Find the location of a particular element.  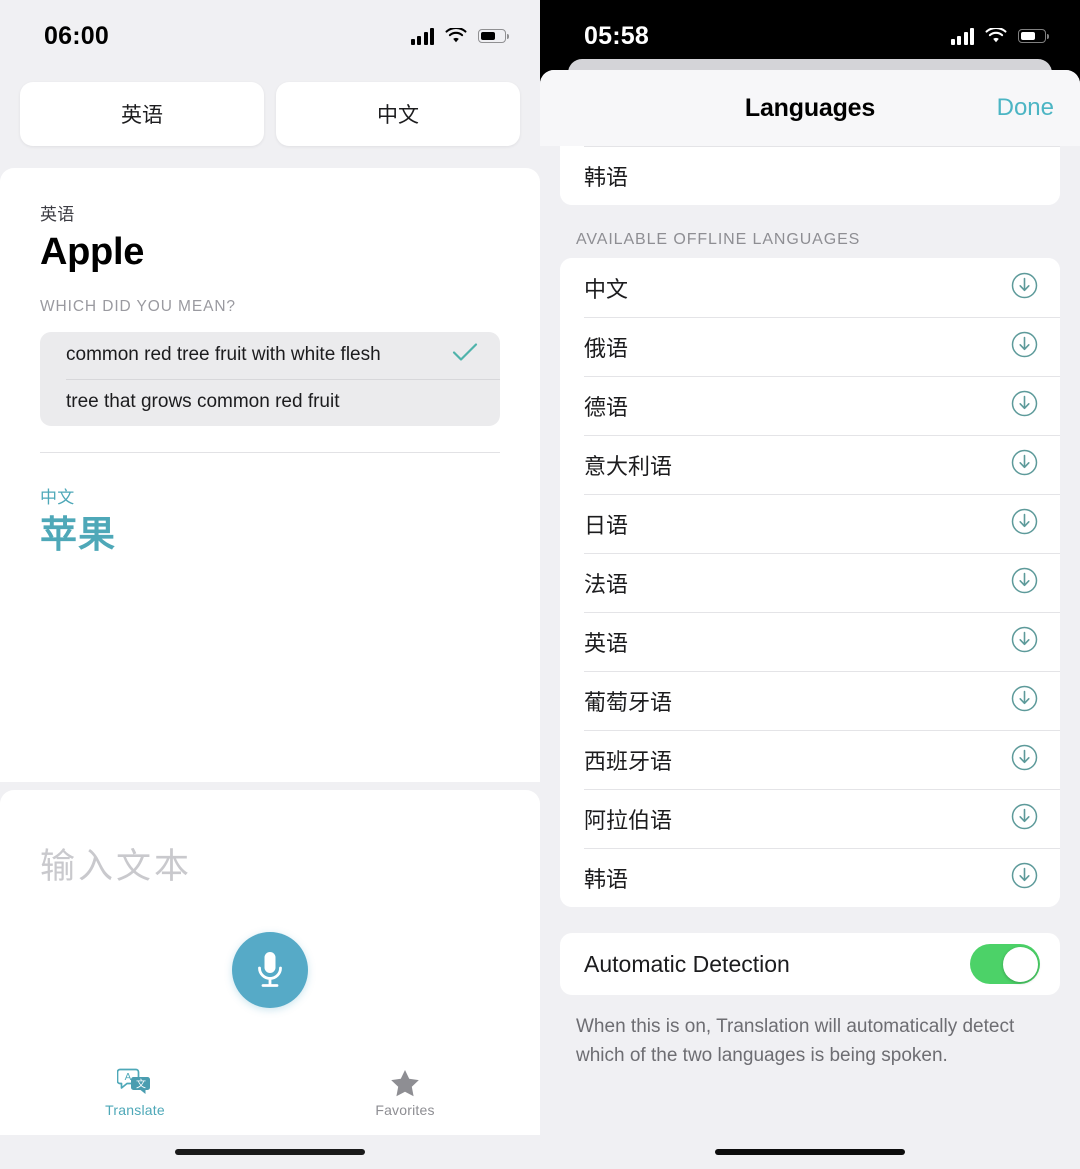

option-label: common red tree fruit with white flesh is located at coordinates (223, 355).